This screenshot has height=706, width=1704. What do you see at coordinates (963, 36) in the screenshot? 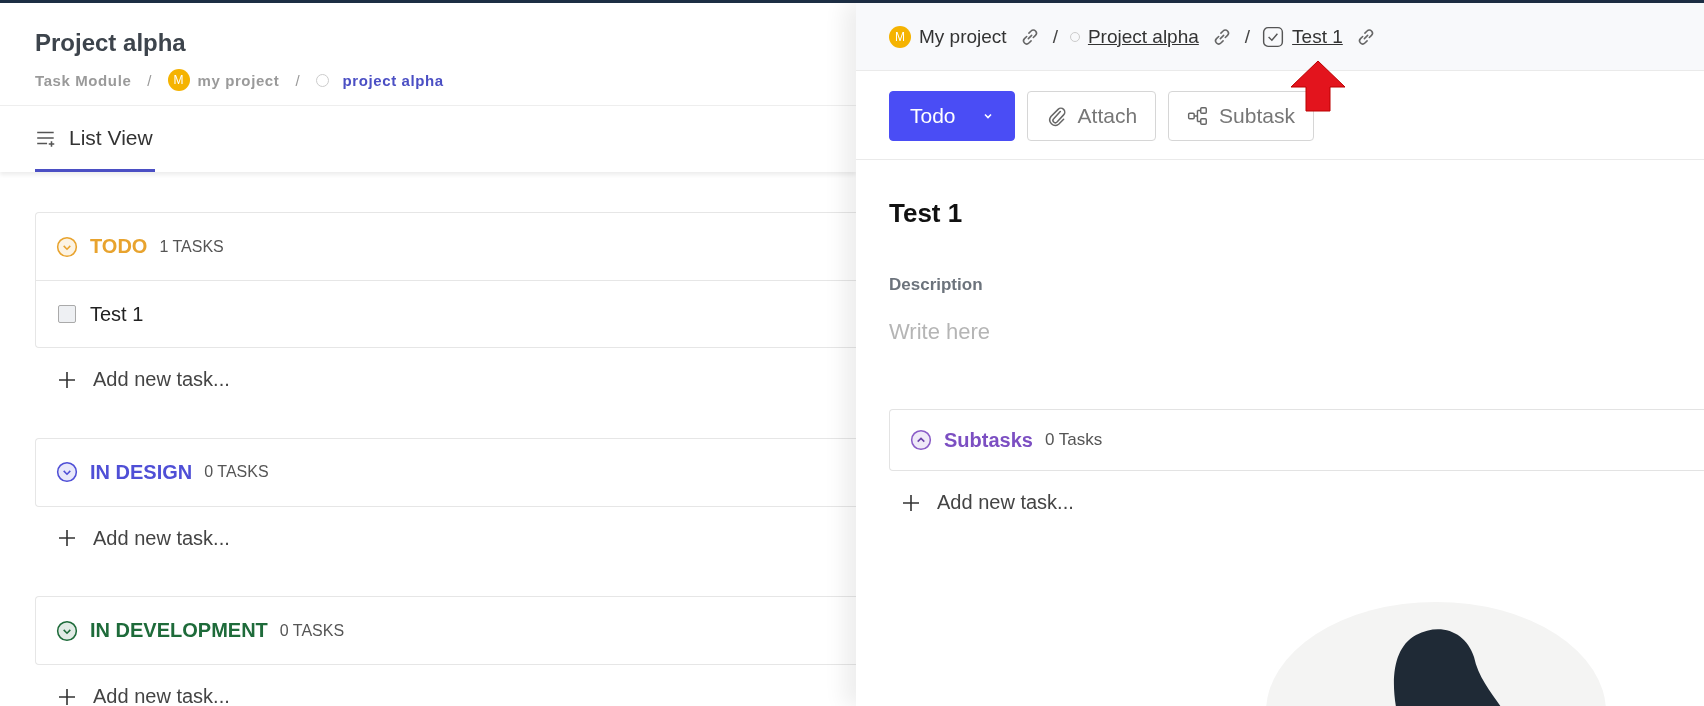
I see `breadcrumb-link: My project` at bounding box center [963, 36].